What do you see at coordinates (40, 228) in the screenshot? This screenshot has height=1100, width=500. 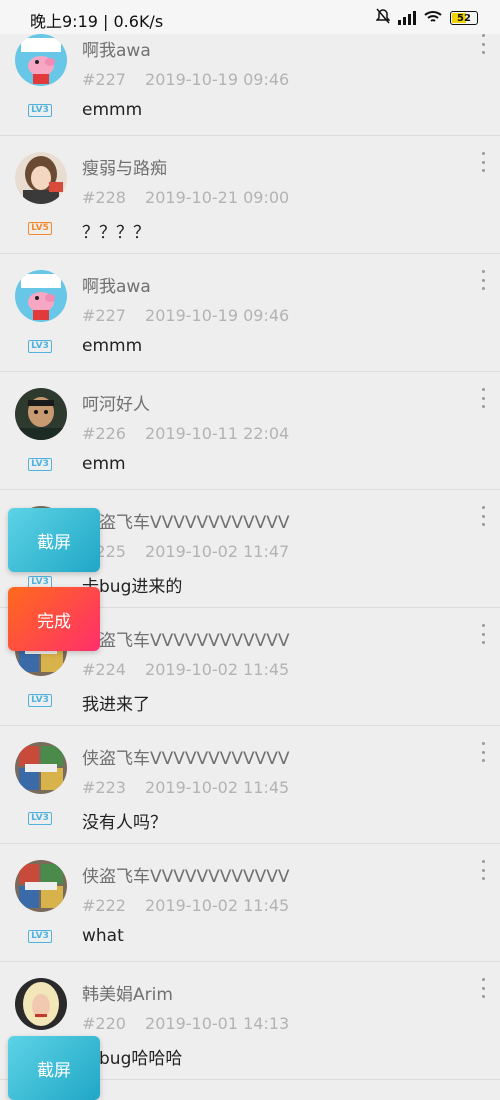 I see `level-badge: LV5` at bounding box center [40, 228].